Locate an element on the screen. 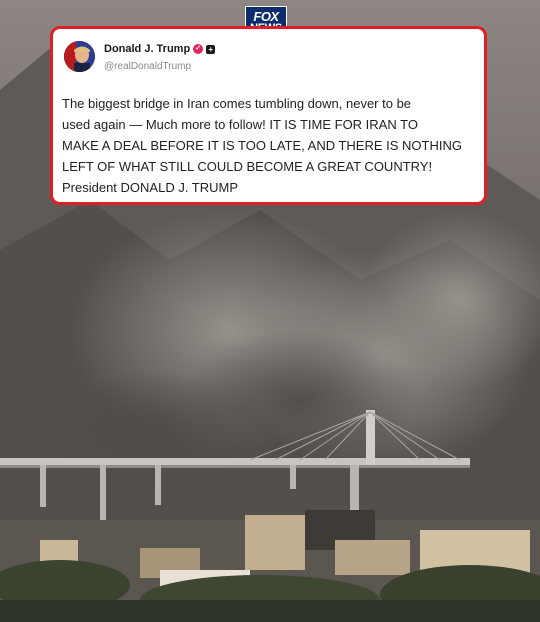  avatar is located at coordinates (79, 56).